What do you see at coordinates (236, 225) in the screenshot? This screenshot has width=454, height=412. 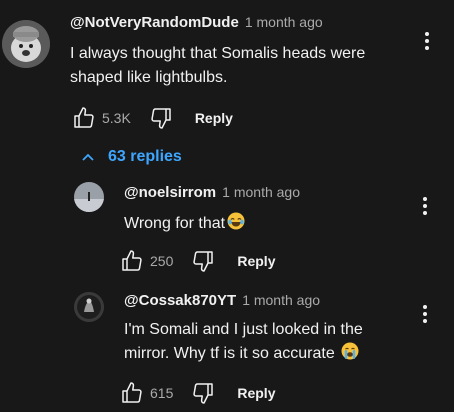 I see `joy-emoji-icon` at bounding box center [236, 225].